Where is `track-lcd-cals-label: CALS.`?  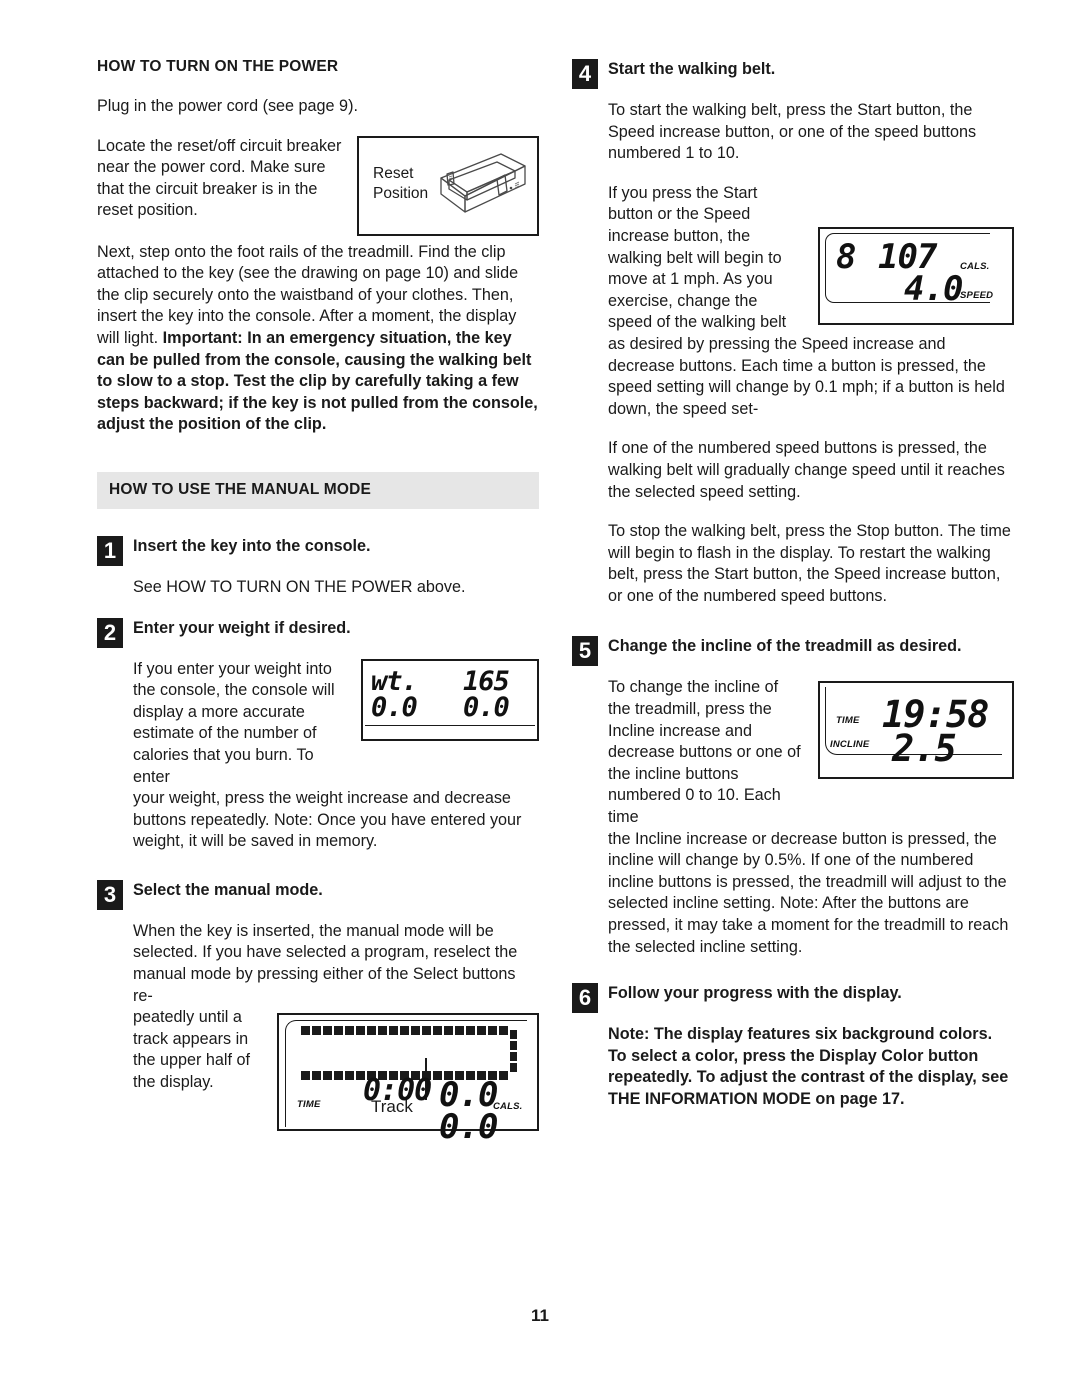
track-lcd-cals-label: CALS. is located at coordinates (508, 1107).